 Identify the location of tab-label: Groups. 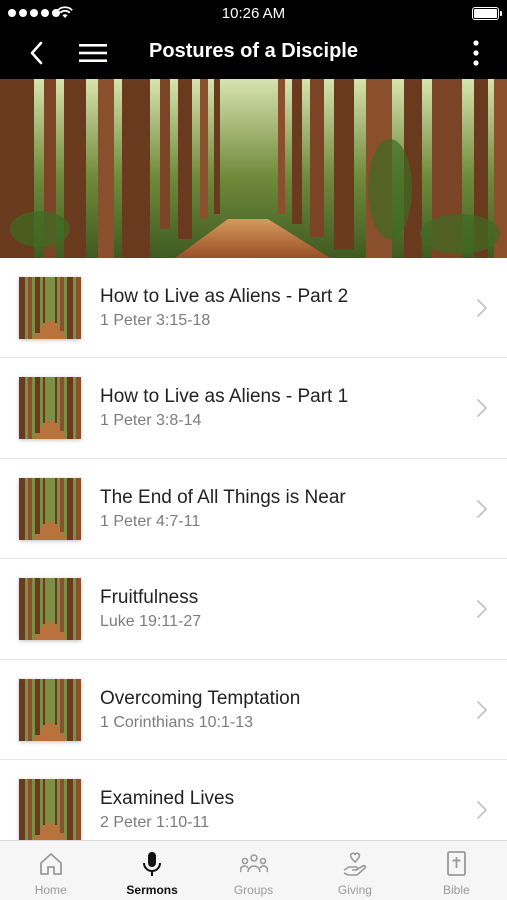
(253, 890).